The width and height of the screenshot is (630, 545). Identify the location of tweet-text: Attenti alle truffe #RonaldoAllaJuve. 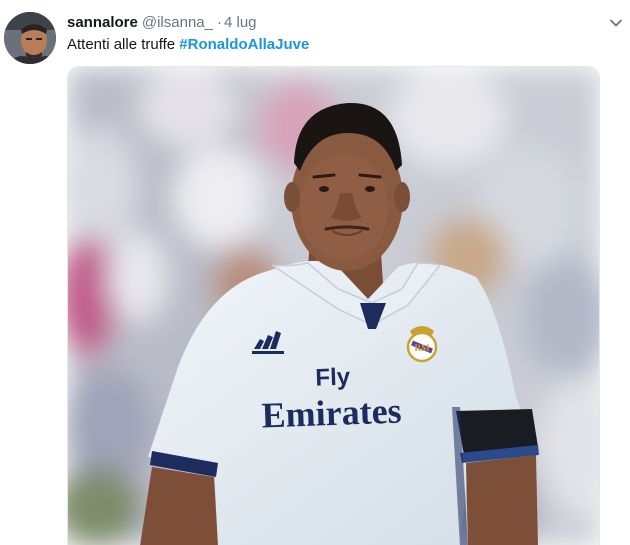
(188, 45).